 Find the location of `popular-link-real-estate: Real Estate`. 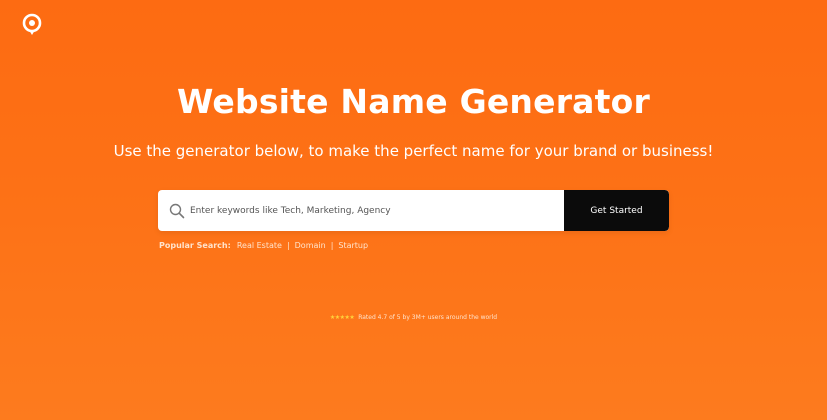

popular-link-real-estate: Real Estate is located at coordinates (259, 245).